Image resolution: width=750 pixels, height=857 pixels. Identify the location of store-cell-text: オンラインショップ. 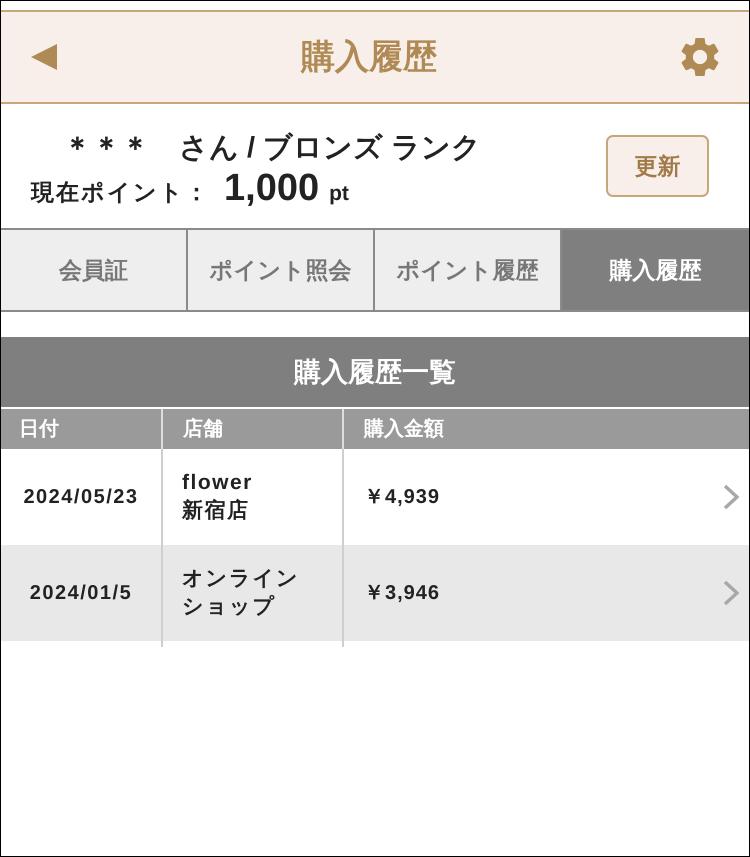
(241, 593).